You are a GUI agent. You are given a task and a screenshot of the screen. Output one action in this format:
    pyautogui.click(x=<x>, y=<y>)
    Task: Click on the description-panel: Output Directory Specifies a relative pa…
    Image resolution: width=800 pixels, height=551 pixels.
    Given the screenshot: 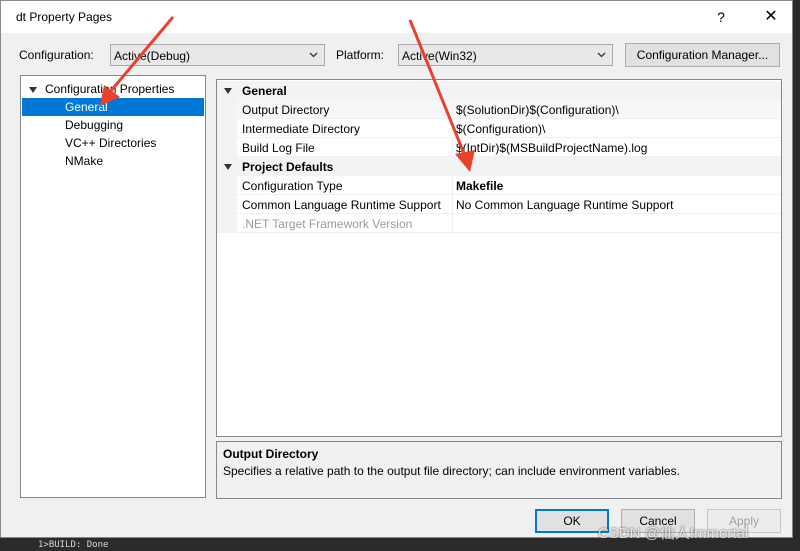 What is the action you would take?
    pyautogui.click(x=499, y=470)
    